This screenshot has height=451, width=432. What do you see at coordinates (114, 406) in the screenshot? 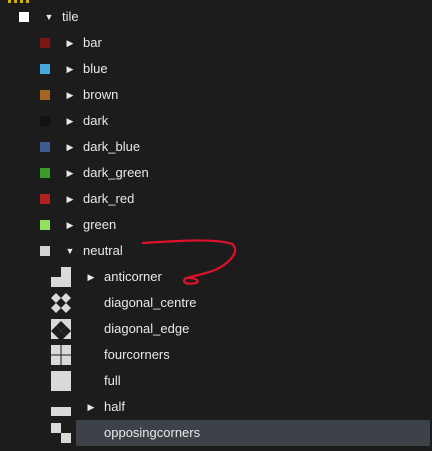
I see `tree-item-label: half` at bounding box center [114, 406].